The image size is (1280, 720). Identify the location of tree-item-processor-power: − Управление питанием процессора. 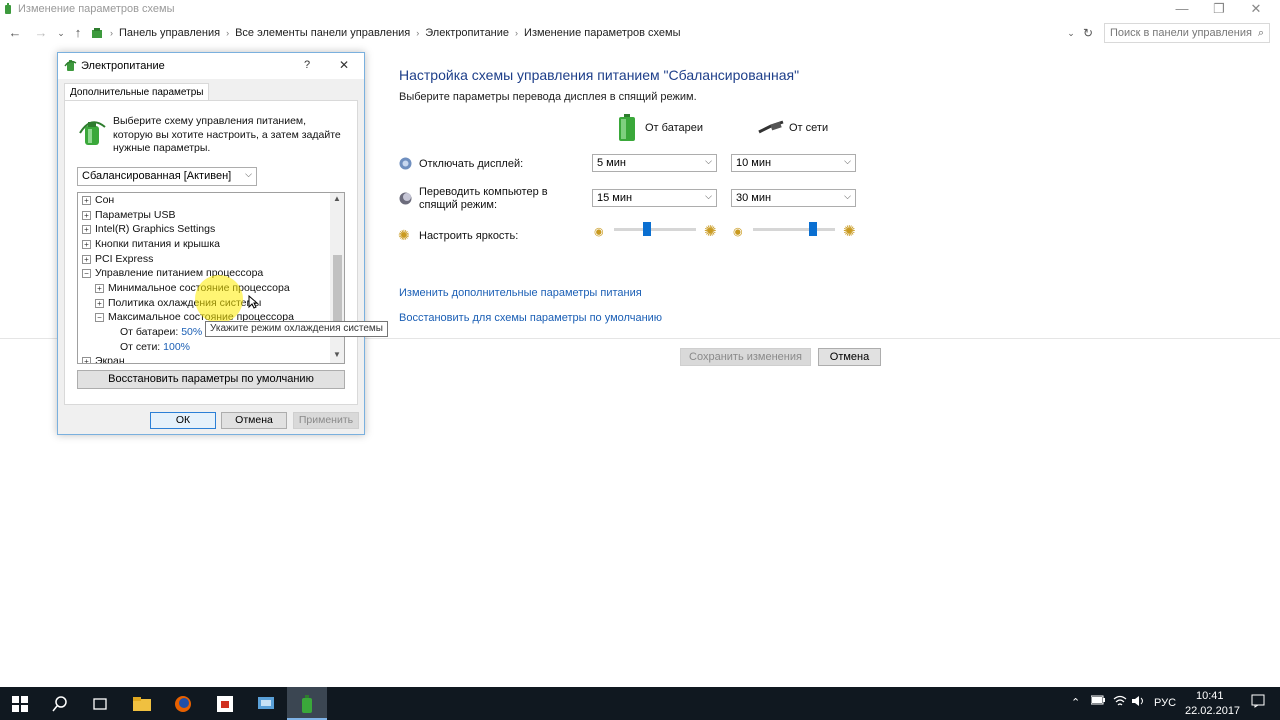
(172, 274).